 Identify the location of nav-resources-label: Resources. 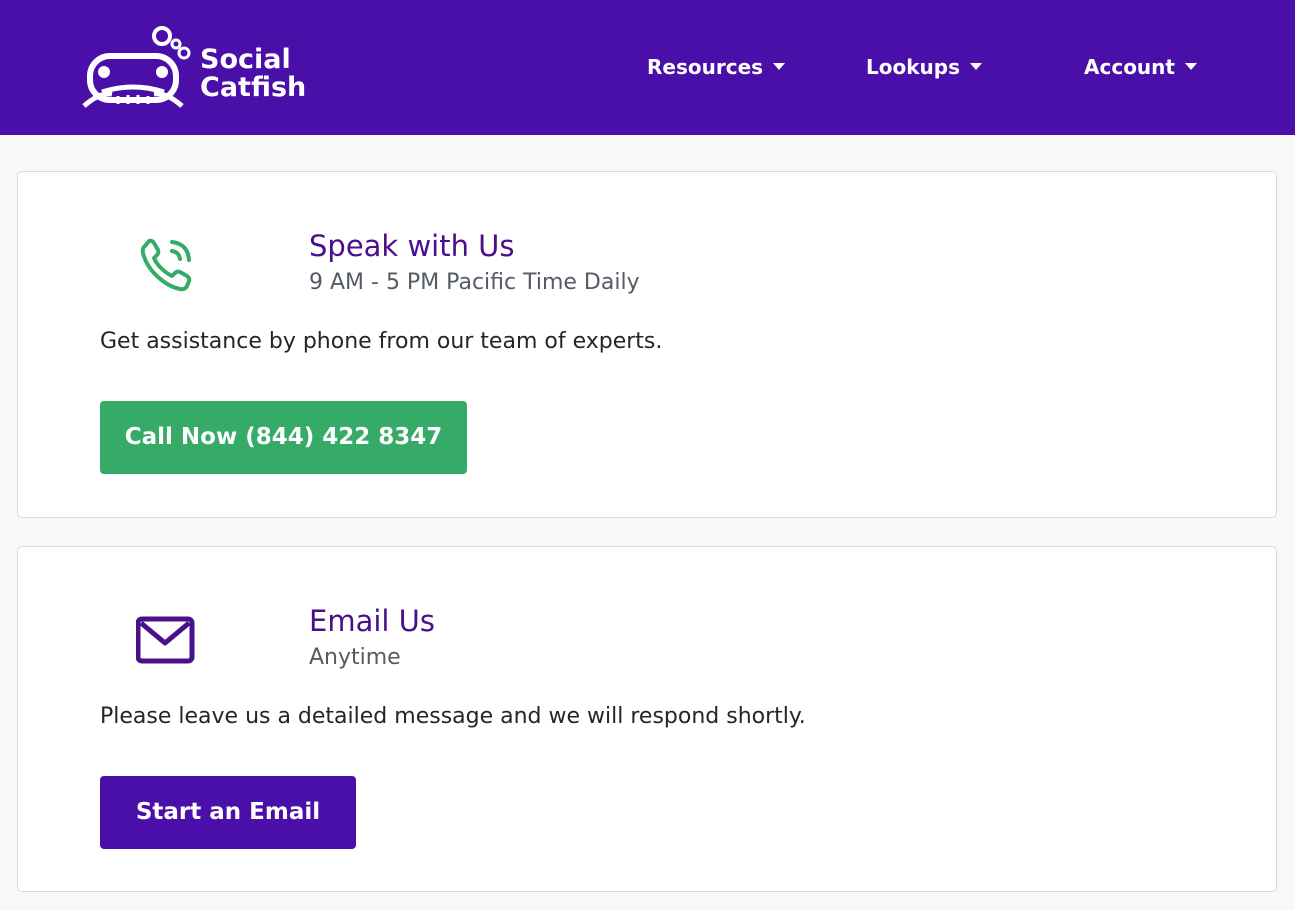
(705, 67).